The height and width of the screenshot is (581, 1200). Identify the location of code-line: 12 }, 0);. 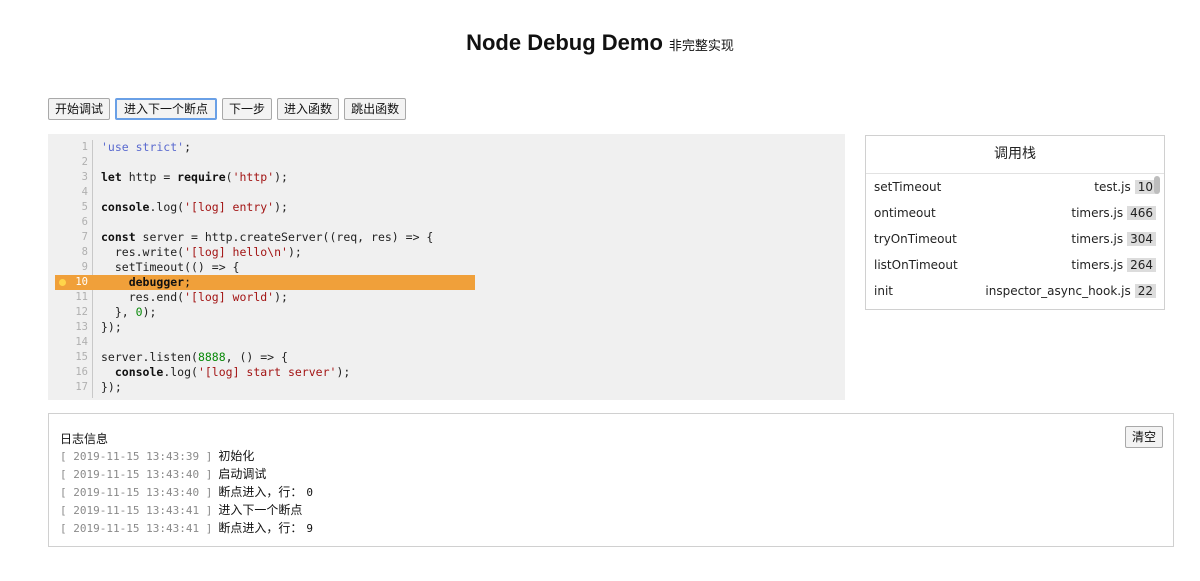
(446, 312).